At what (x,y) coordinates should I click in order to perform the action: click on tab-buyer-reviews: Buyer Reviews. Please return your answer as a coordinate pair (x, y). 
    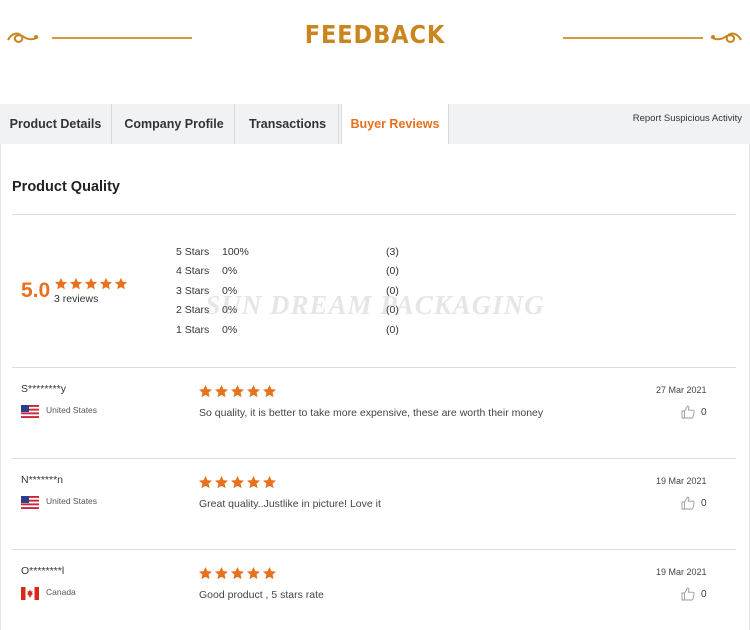
    Looking at the image, I should click on (395, 124).